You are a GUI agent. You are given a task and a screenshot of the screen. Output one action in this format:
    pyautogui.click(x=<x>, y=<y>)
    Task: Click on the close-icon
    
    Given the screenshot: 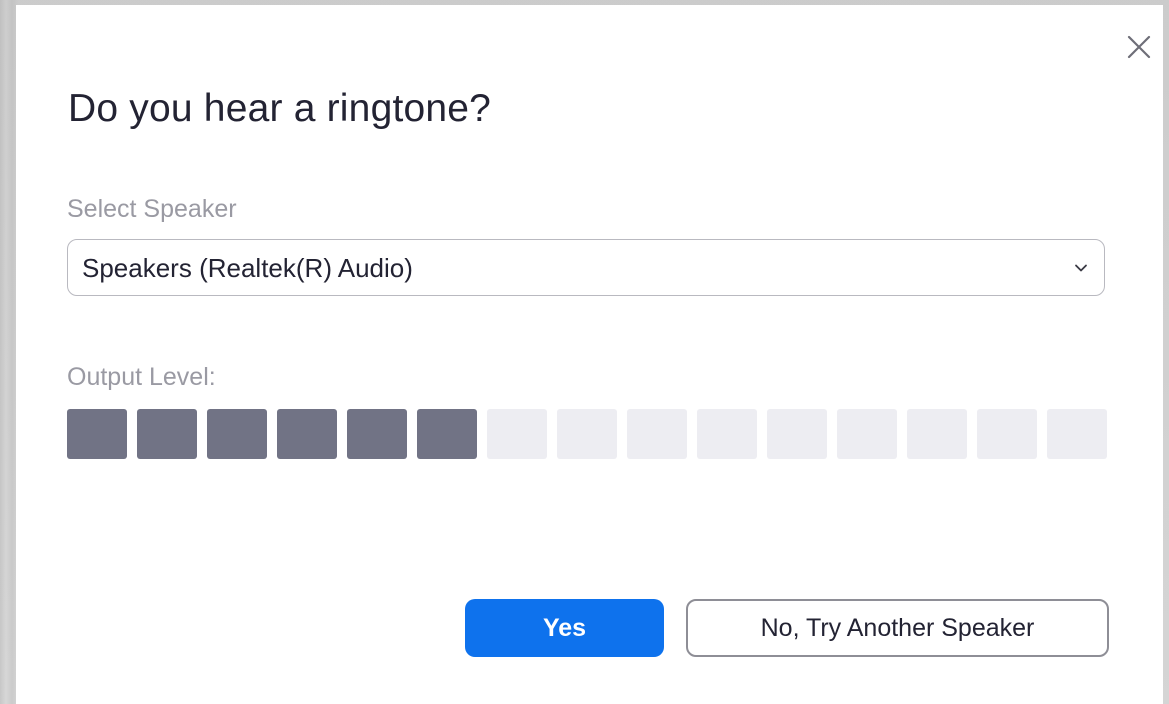 What is the action you would take?
    pyautogui.click(x=1139, y=47)
    